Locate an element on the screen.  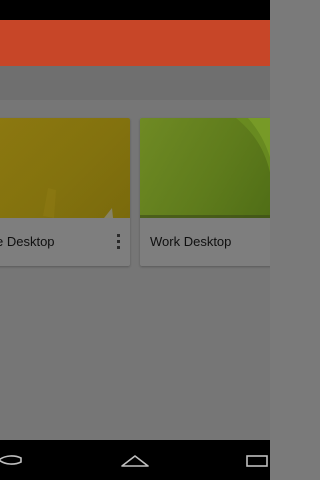
app-bar-scrim is located at coordinates (135, 43).